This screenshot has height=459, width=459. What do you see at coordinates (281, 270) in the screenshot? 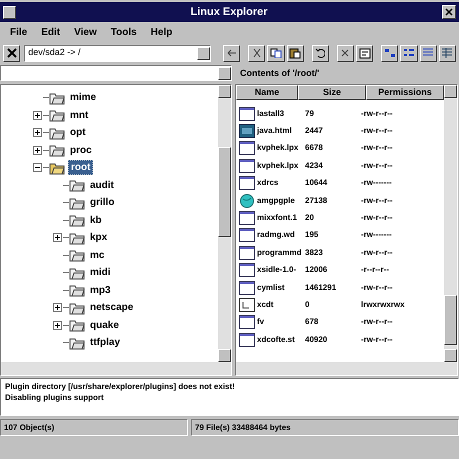
I see `file-name: xsidle-1.0-` at bounding box center [281, 270].